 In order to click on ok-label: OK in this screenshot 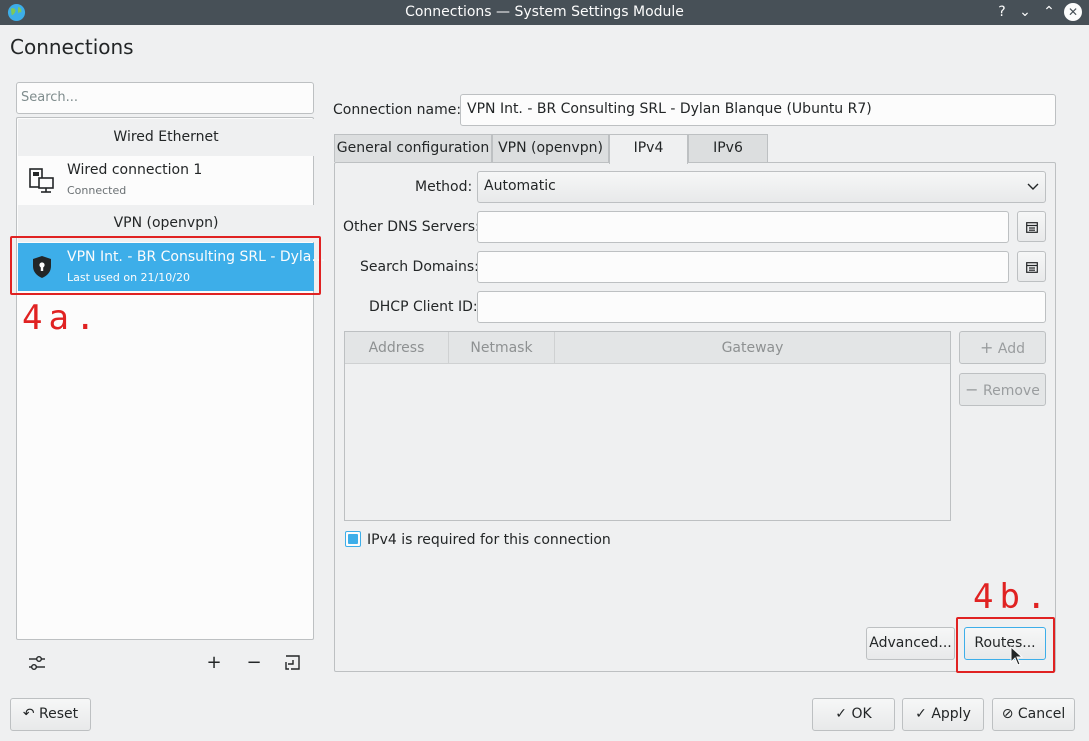, I will do `click(861, 714)`.